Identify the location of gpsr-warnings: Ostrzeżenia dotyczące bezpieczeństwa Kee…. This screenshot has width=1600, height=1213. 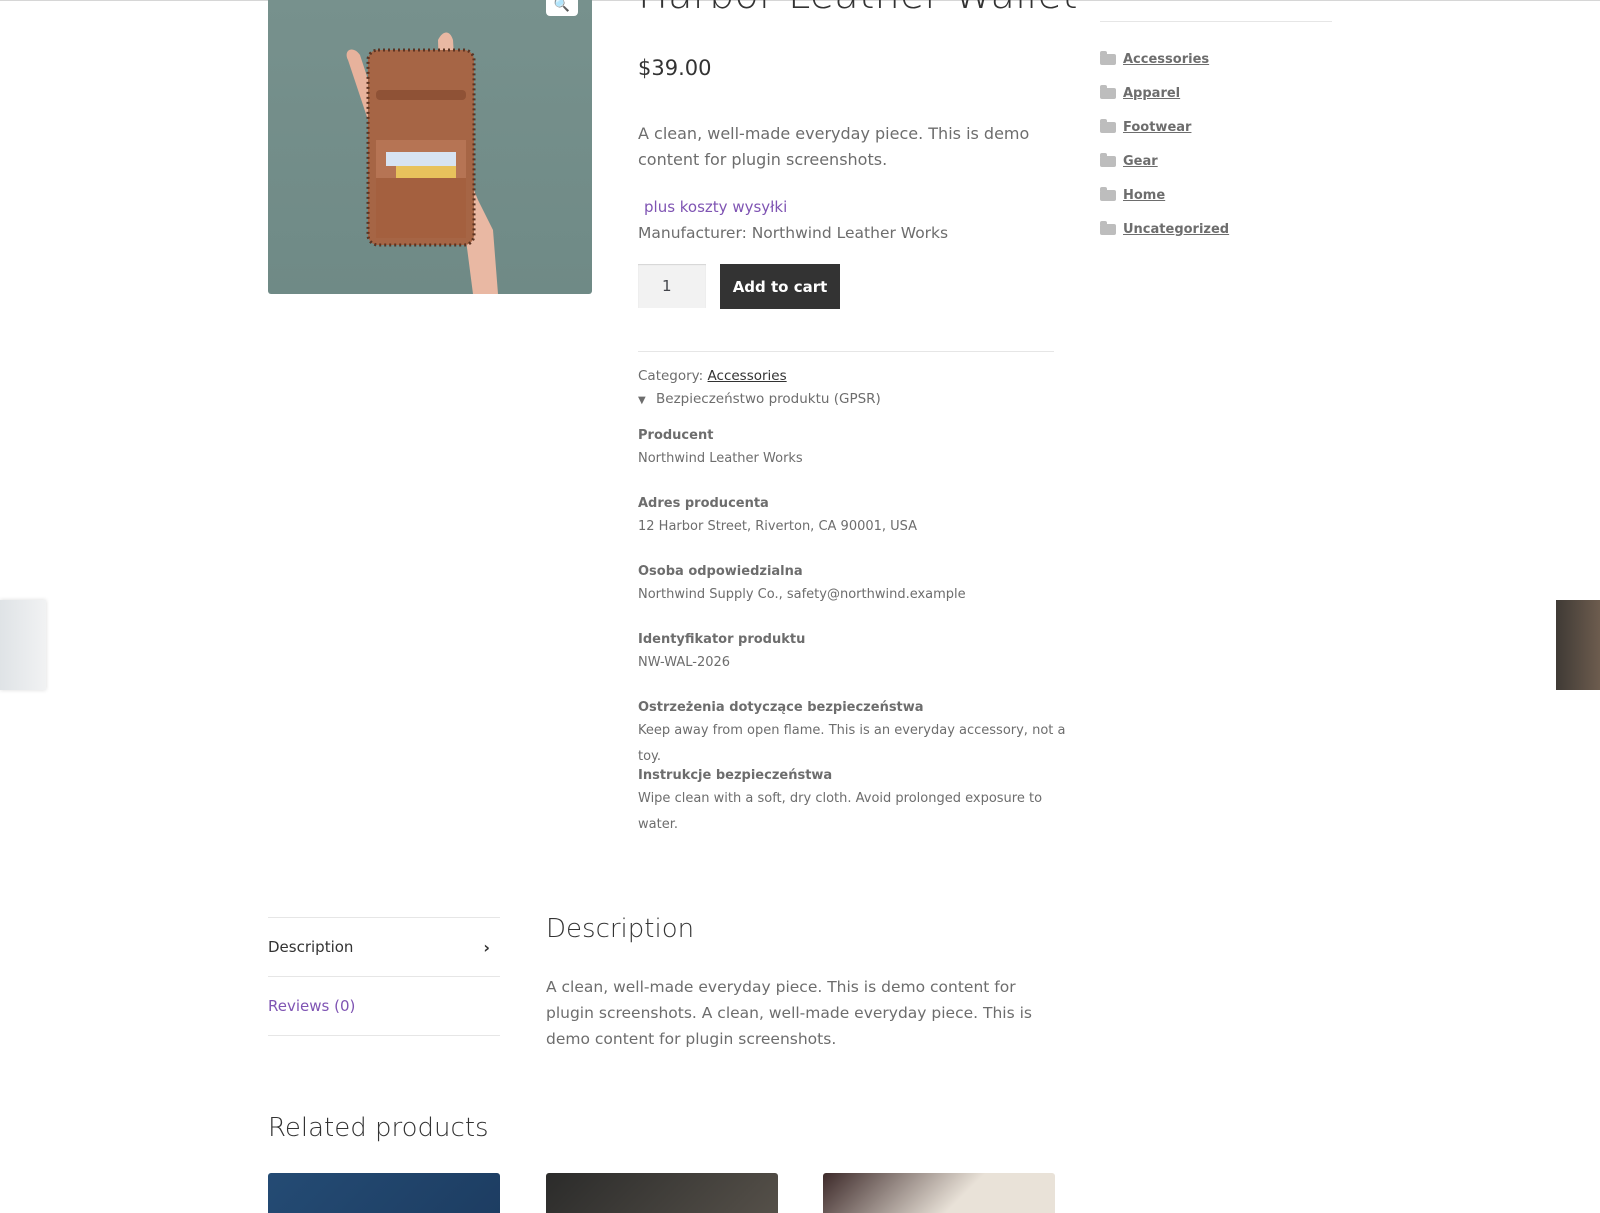
(858, 732).